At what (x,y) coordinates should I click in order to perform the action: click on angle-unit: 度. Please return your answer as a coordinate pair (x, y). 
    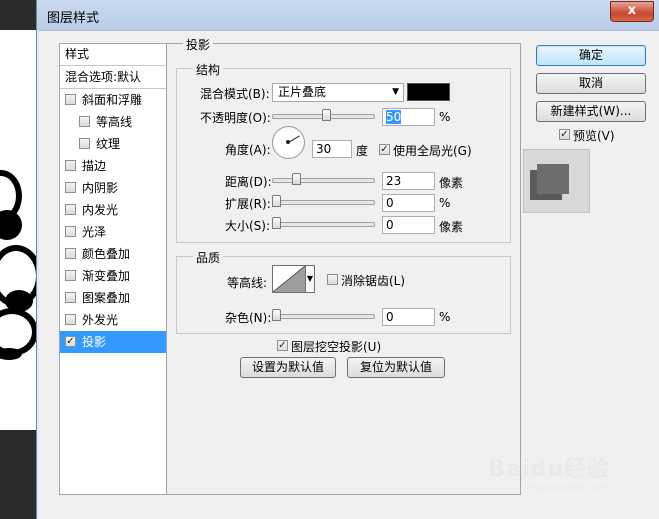
    Looking at the image, I should click on (362, 151).